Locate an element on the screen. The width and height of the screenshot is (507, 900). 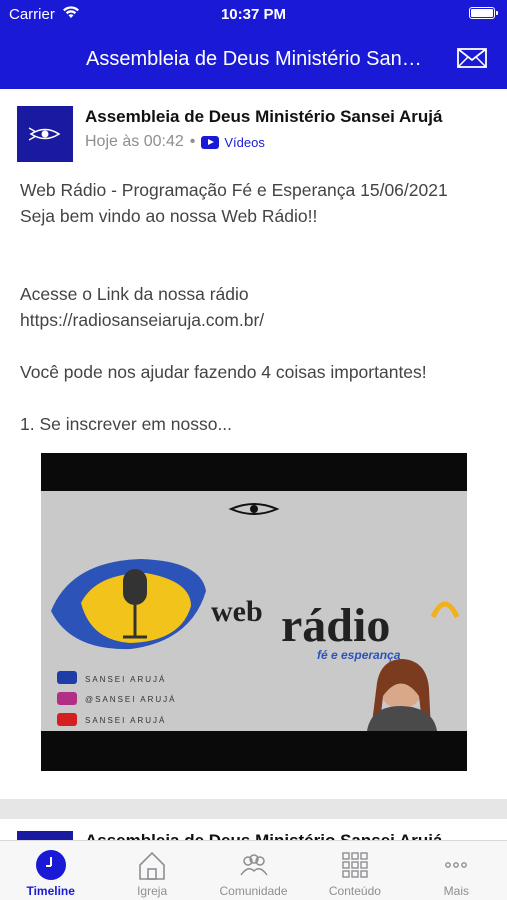
battery-icon is located at coordinates (483, 13).